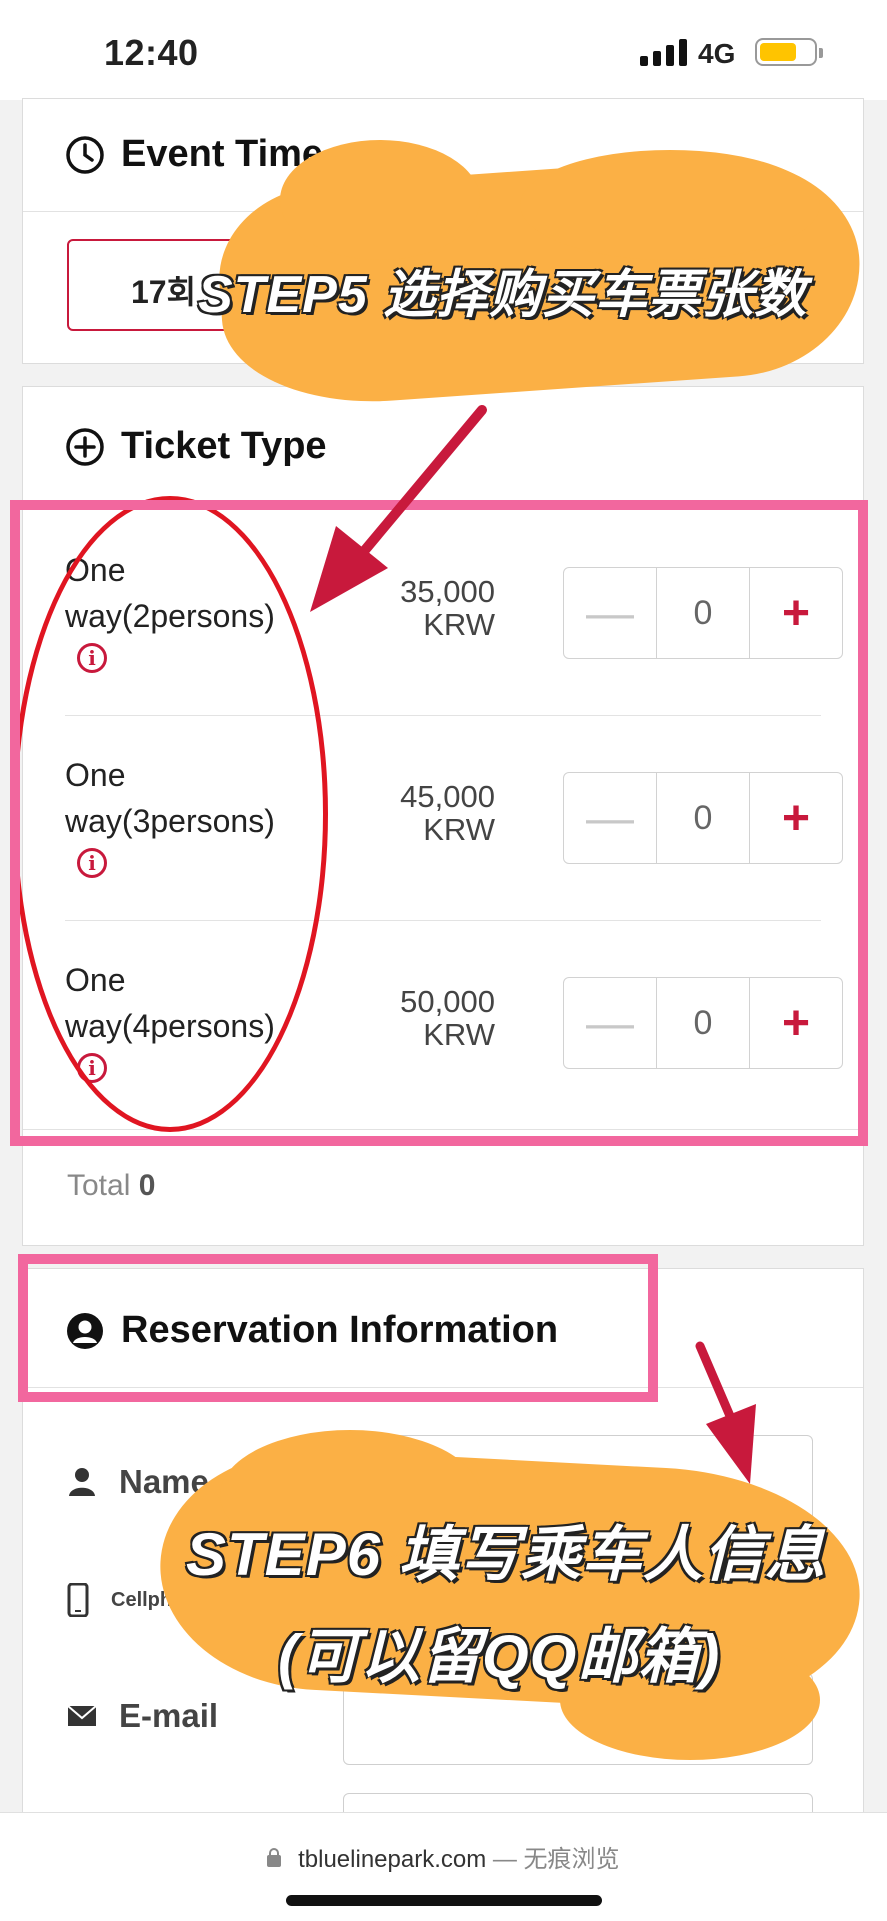 The width and height of the screenshot is (887, 1921). I want to click on ticket-type-title: Ticket Type, so click(224, 446).